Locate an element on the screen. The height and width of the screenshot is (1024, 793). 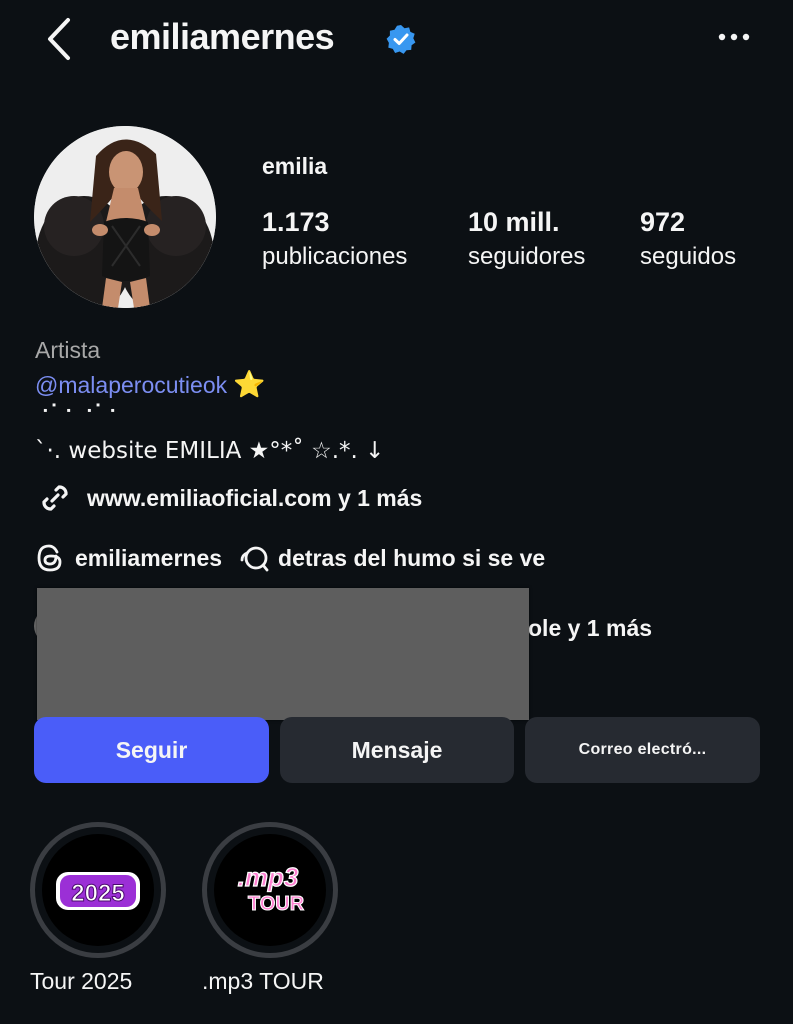
threads-note-text: detras del humo si se ve is located at coordinates (412, 557).